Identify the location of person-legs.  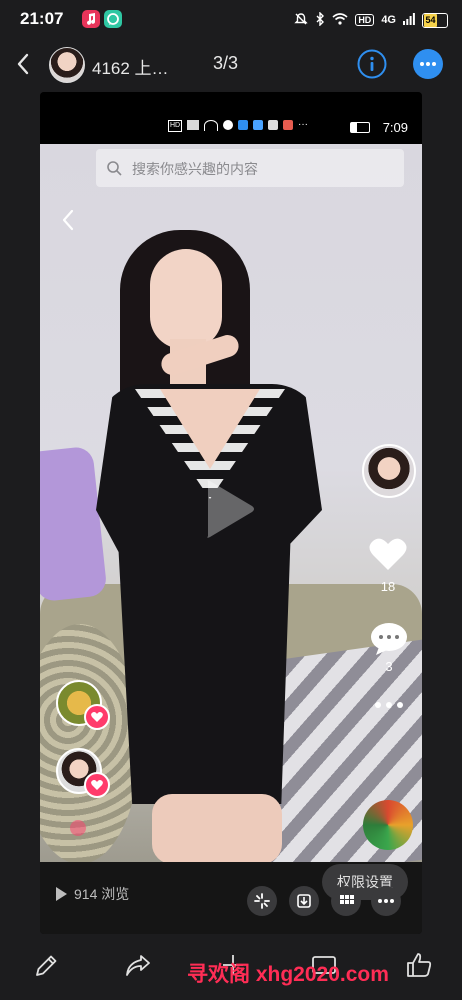
(217, 828).